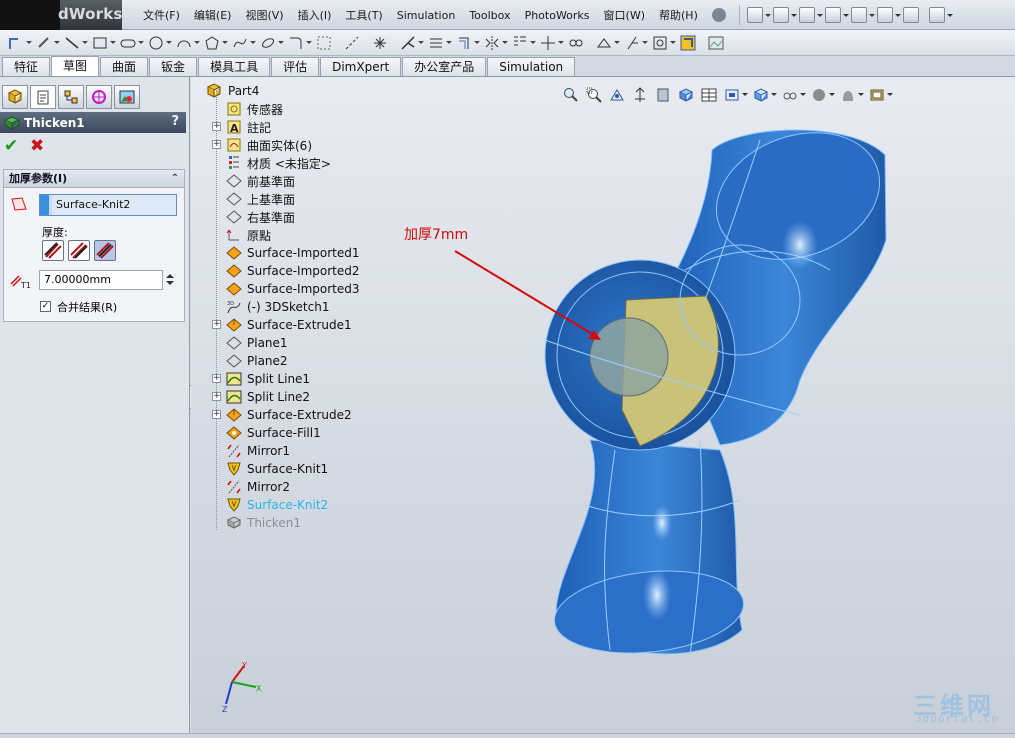 The width and height of the screenshot is (1015, 738). Describe the element at coordinates (288, 163) in the screenshot. I see `tree-item: 材质 <未指定>` at that location.